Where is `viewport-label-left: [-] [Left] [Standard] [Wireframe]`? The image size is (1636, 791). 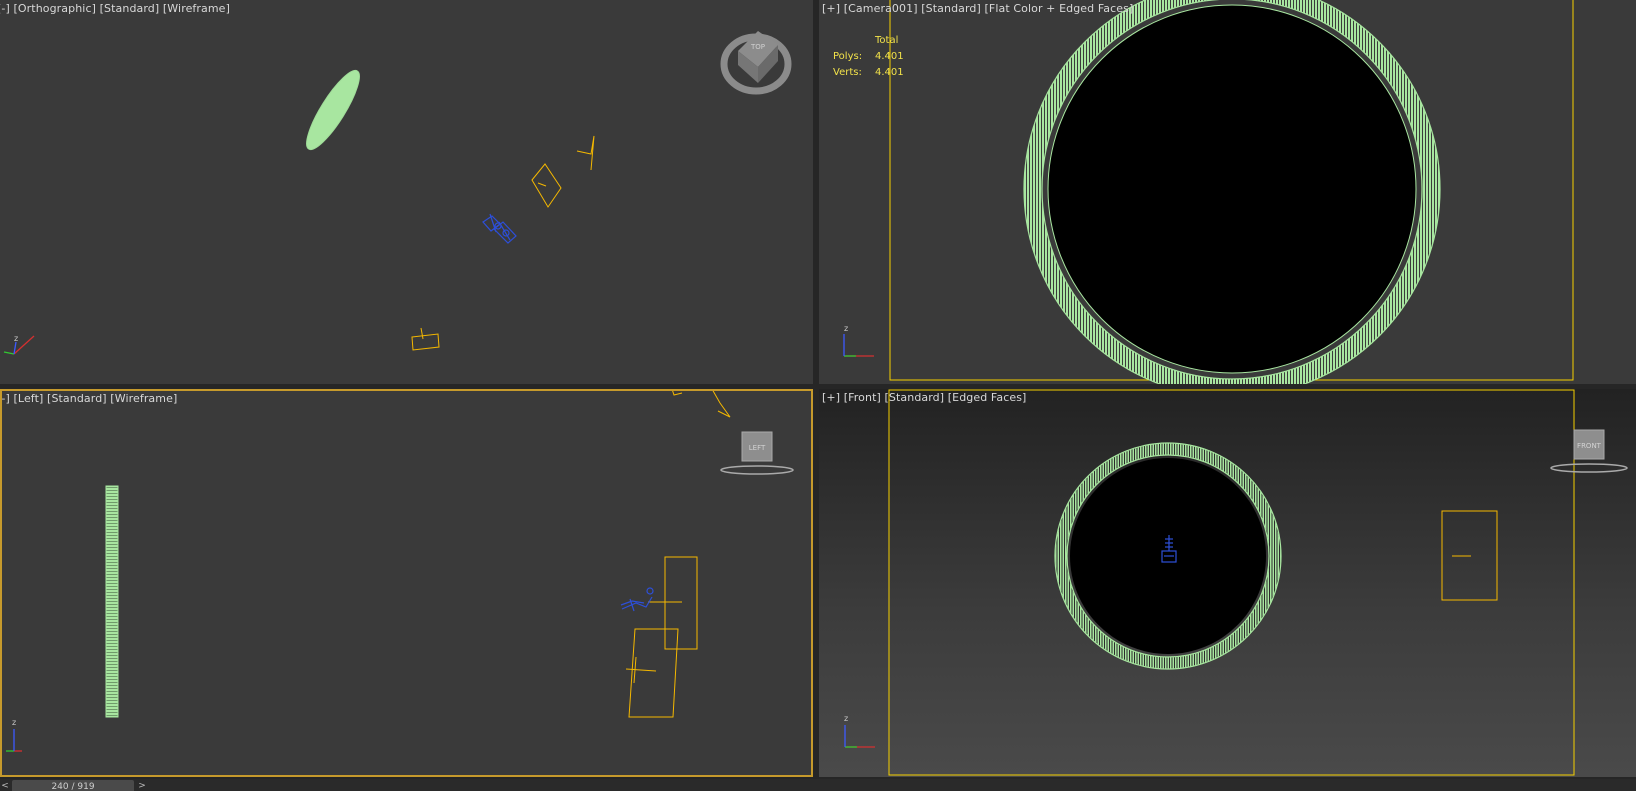
viewport-label-left: [-] [Left] [Standard] [Wireframe] is located at coordinates (89, 398).